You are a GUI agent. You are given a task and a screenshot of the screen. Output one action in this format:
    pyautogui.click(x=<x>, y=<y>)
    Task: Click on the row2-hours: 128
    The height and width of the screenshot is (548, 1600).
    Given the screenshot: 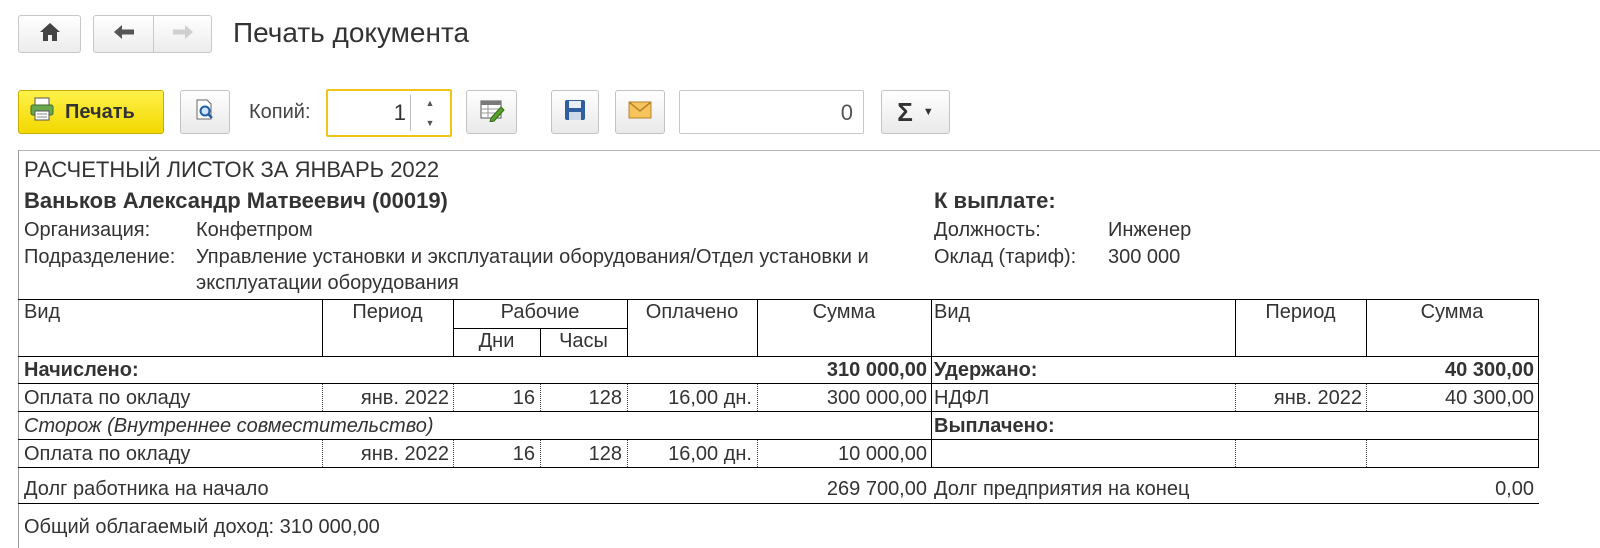 What is the action you would take?
    pyautogui.click(x=605, y=454)
    